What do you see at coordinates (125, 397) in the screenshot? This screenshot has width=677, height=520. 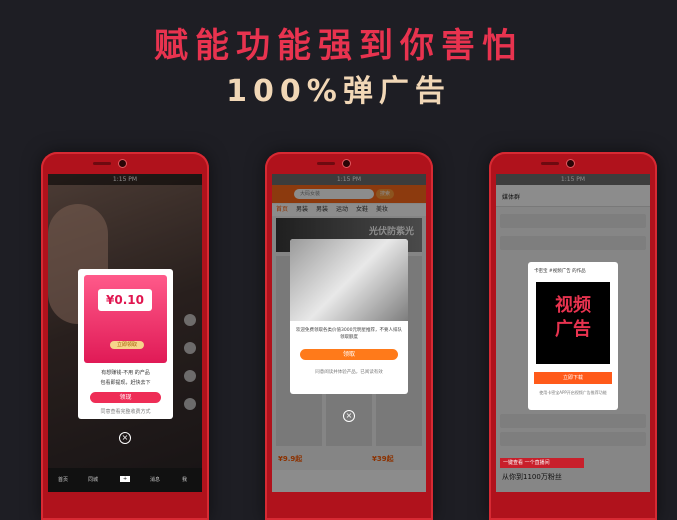 I see `ad-go-button: 领现` at bounding box center [125, 397].